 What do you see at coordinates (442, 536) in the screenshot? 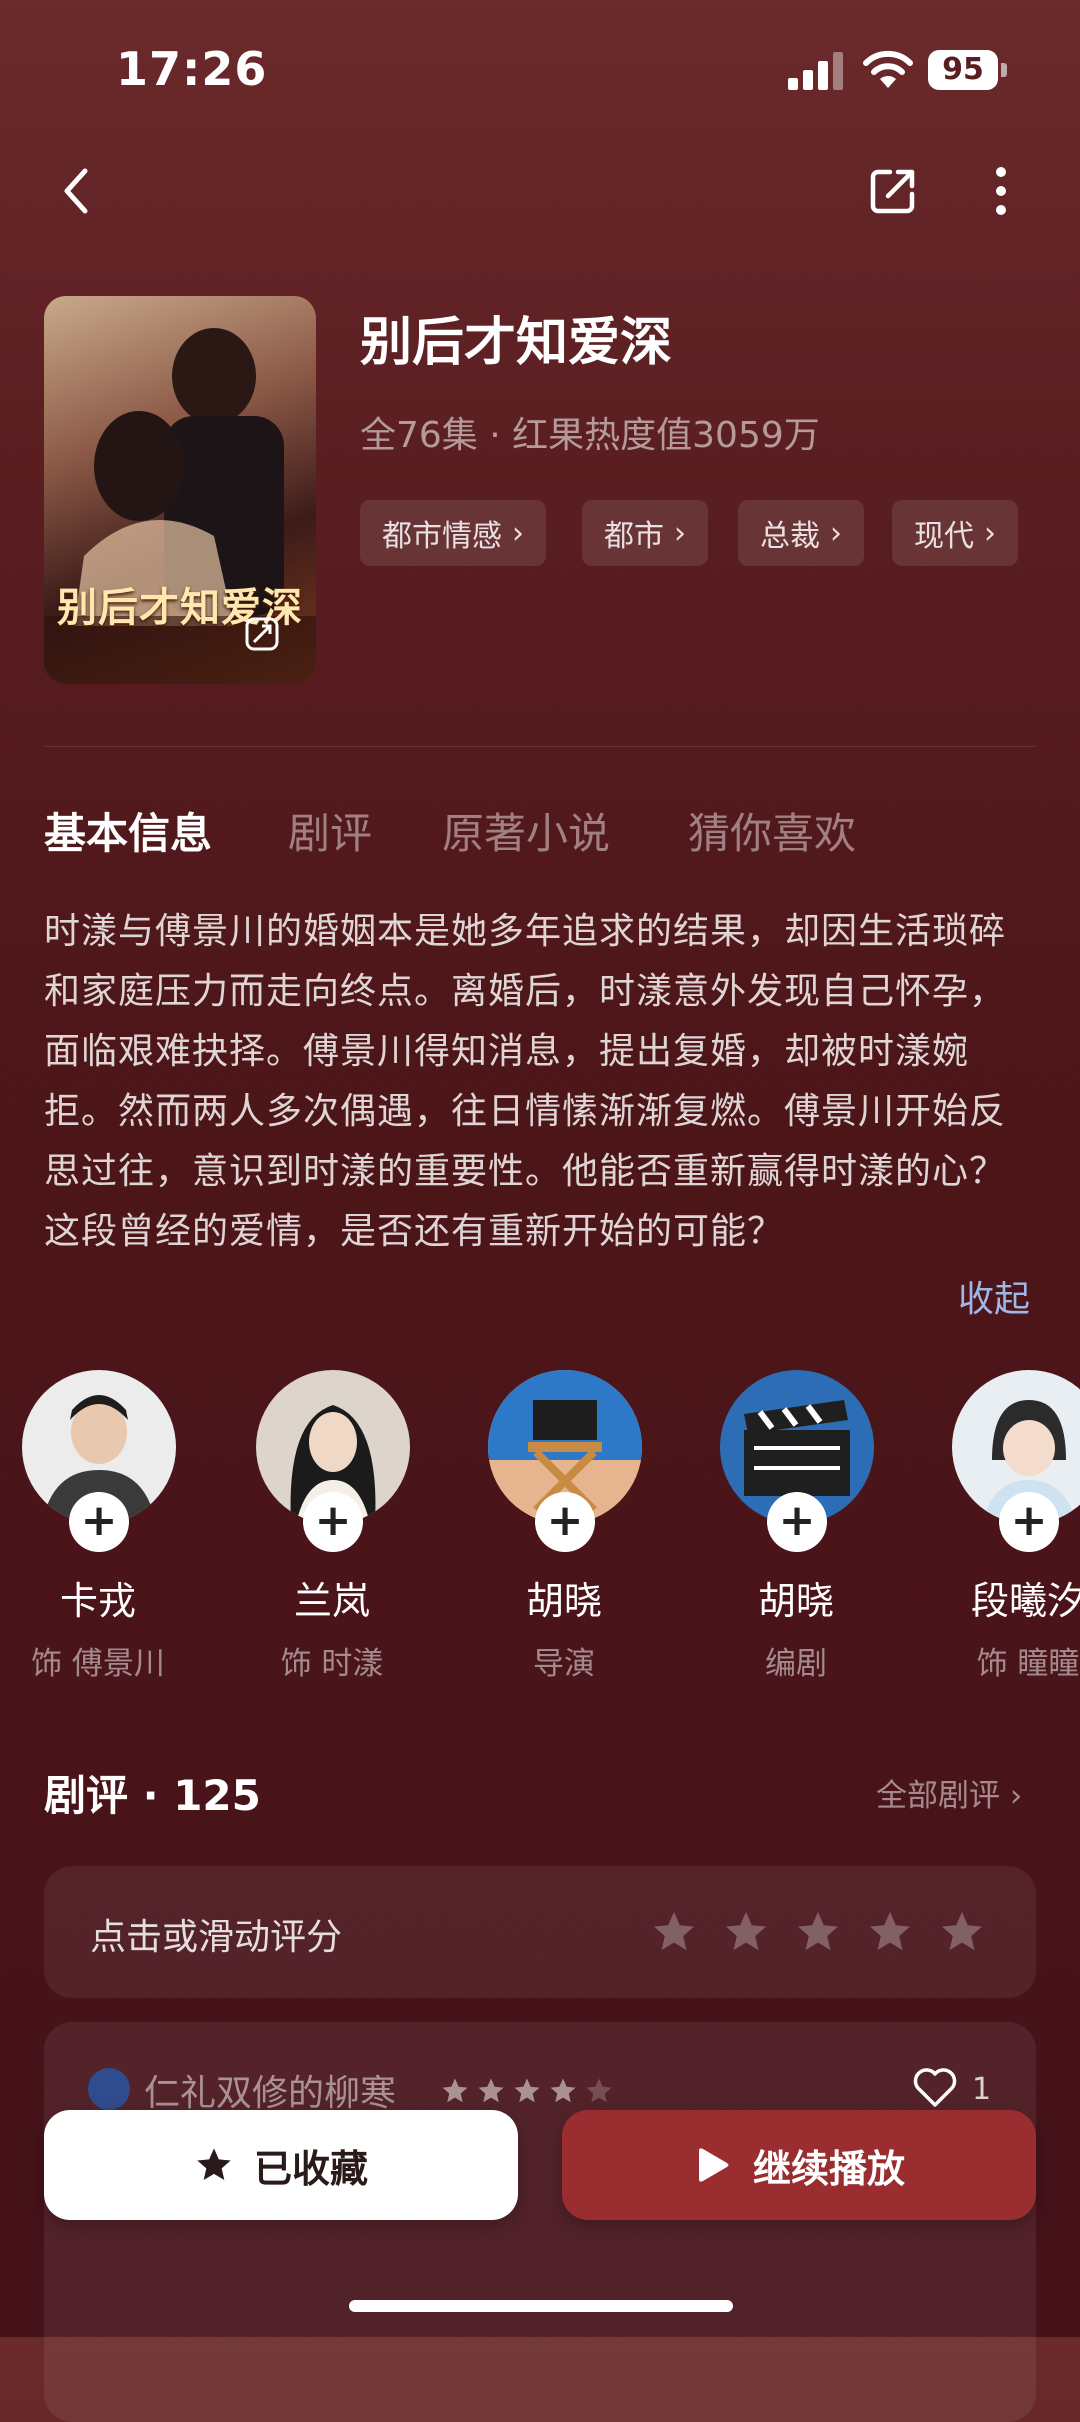
I see `tag-label: 都市情感` at bounding box center [442, 536].